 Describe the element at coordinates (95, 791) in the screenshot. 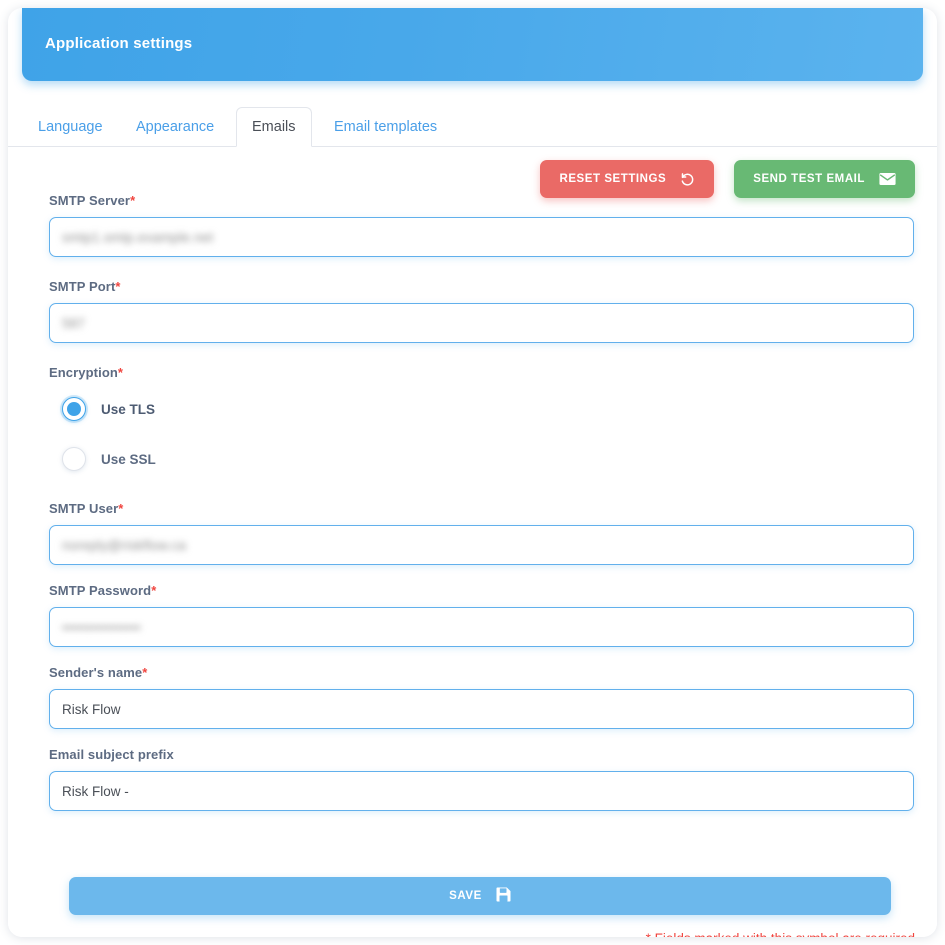

I see `subject-prefix-value: Risk Flow -` at that location.